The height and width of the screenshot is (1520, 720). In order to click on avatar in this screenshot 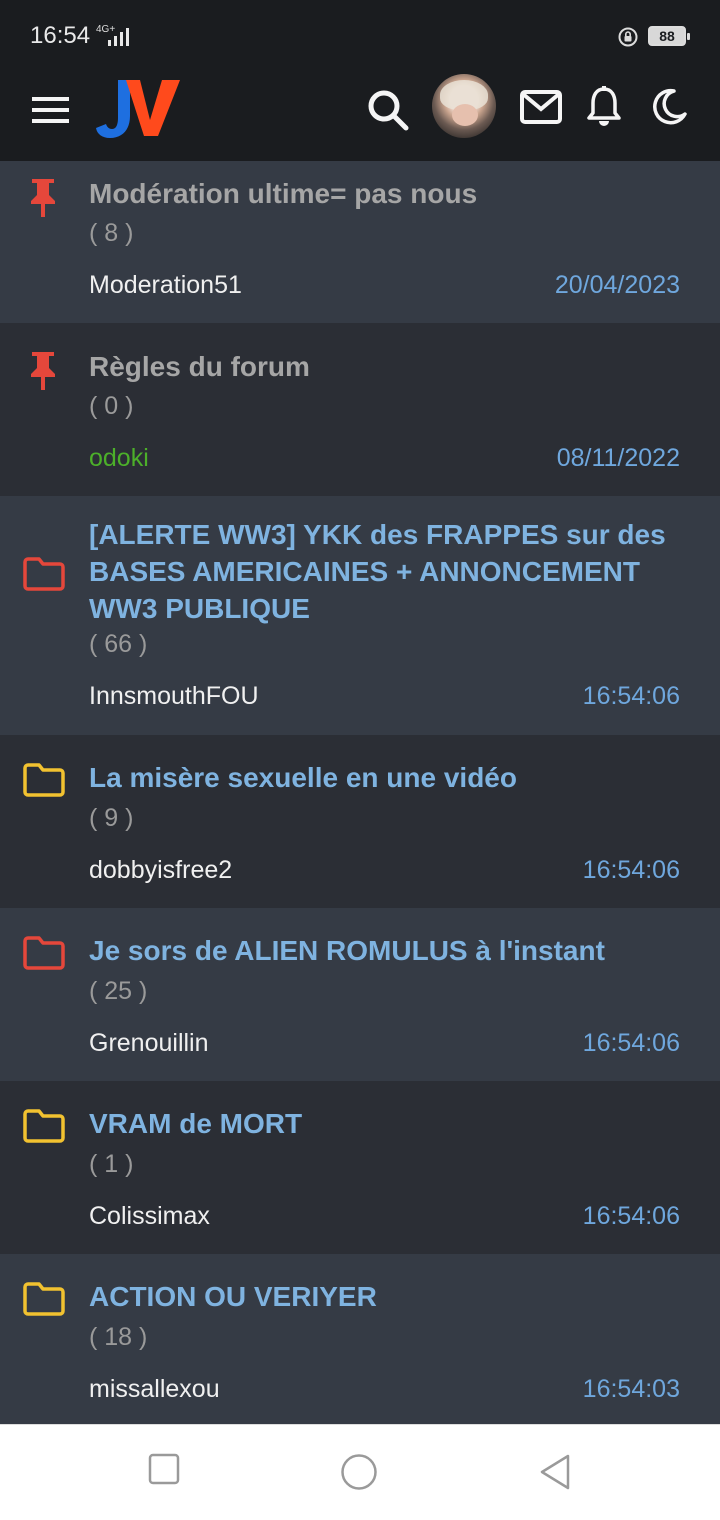, I will do `click(464, 106)`.